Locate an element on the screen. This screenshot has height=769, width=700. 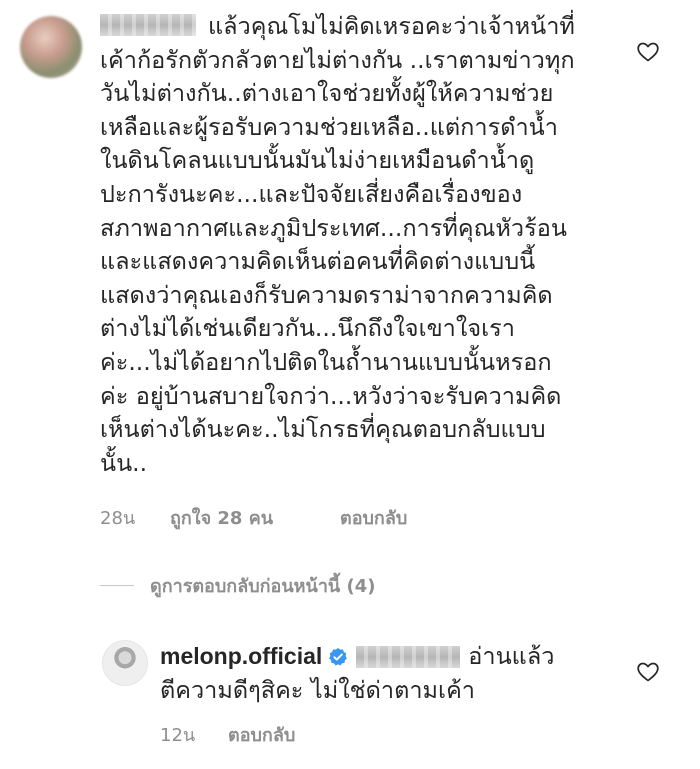
reply-time: 12น is located at coordinates (188, 734).